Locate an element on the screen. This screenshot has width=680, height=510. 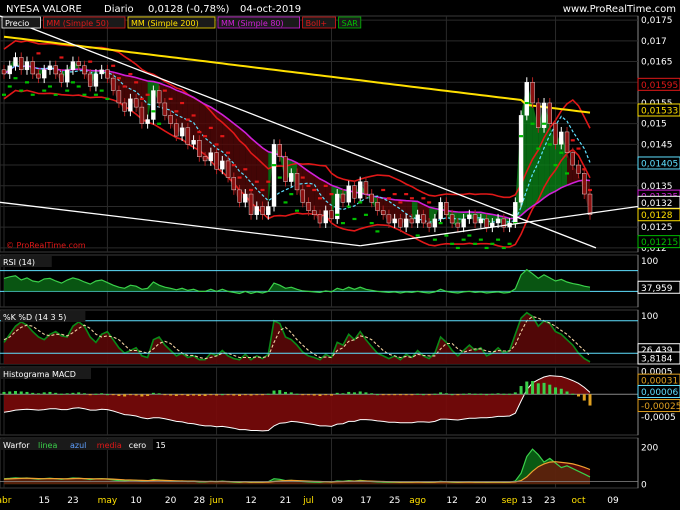
legend-item: MM (Simple 80) is located at coordinates (252, 23).